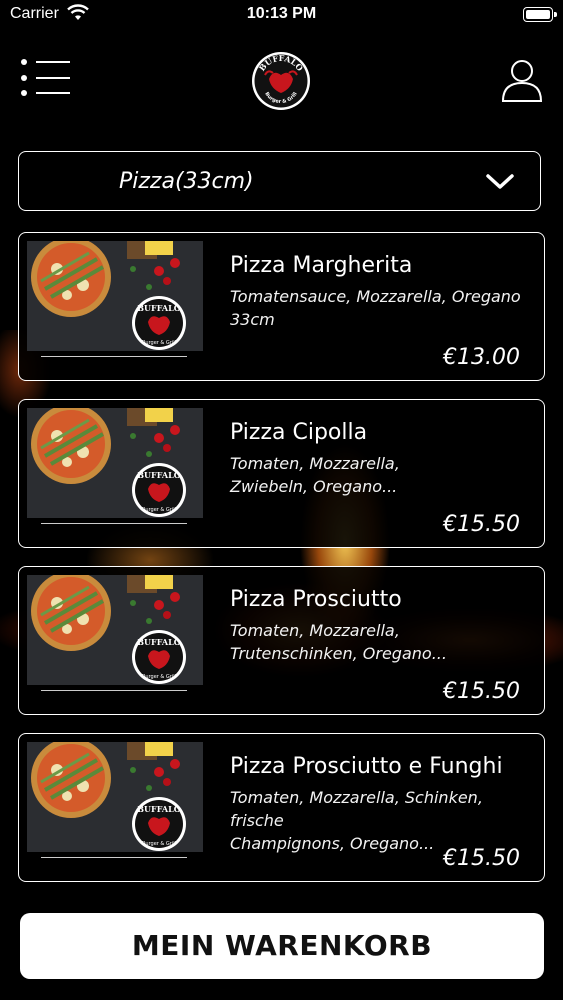 This screenshot has height=1000, width=563. I want to click on category-selected-label: Pizza(33cm), so click(186, 181).